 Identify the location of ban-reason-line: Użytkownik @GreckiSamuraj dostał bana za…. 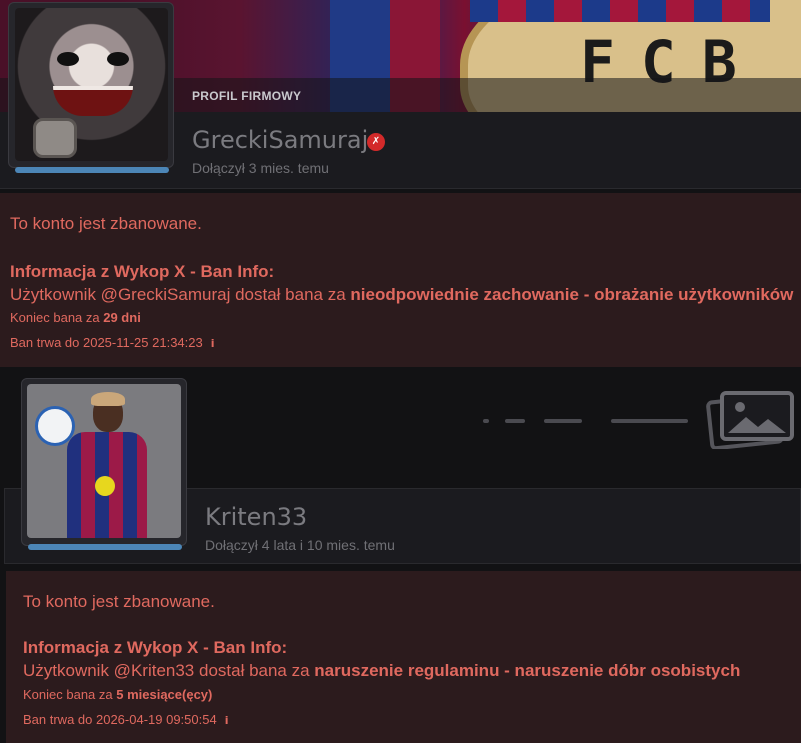
(401, 295).